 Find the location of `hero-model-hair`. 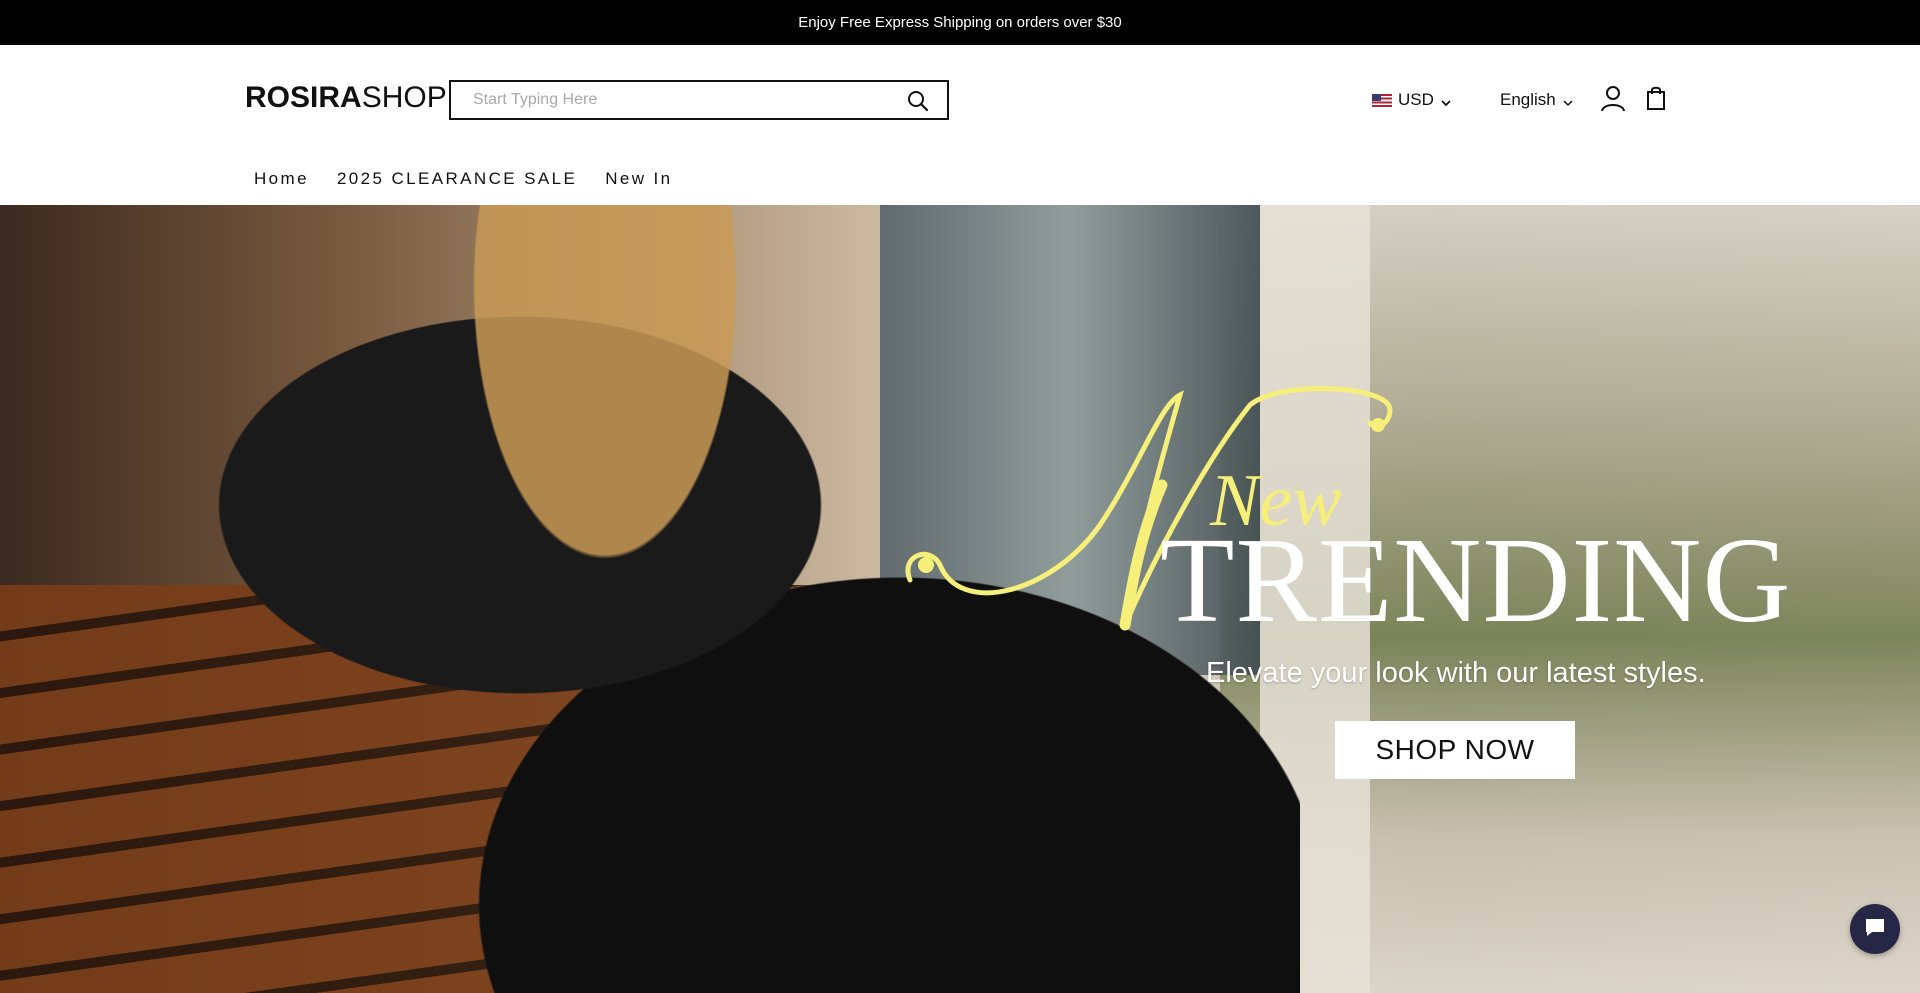

hero-model-hair is located at coordinates (605, 385).